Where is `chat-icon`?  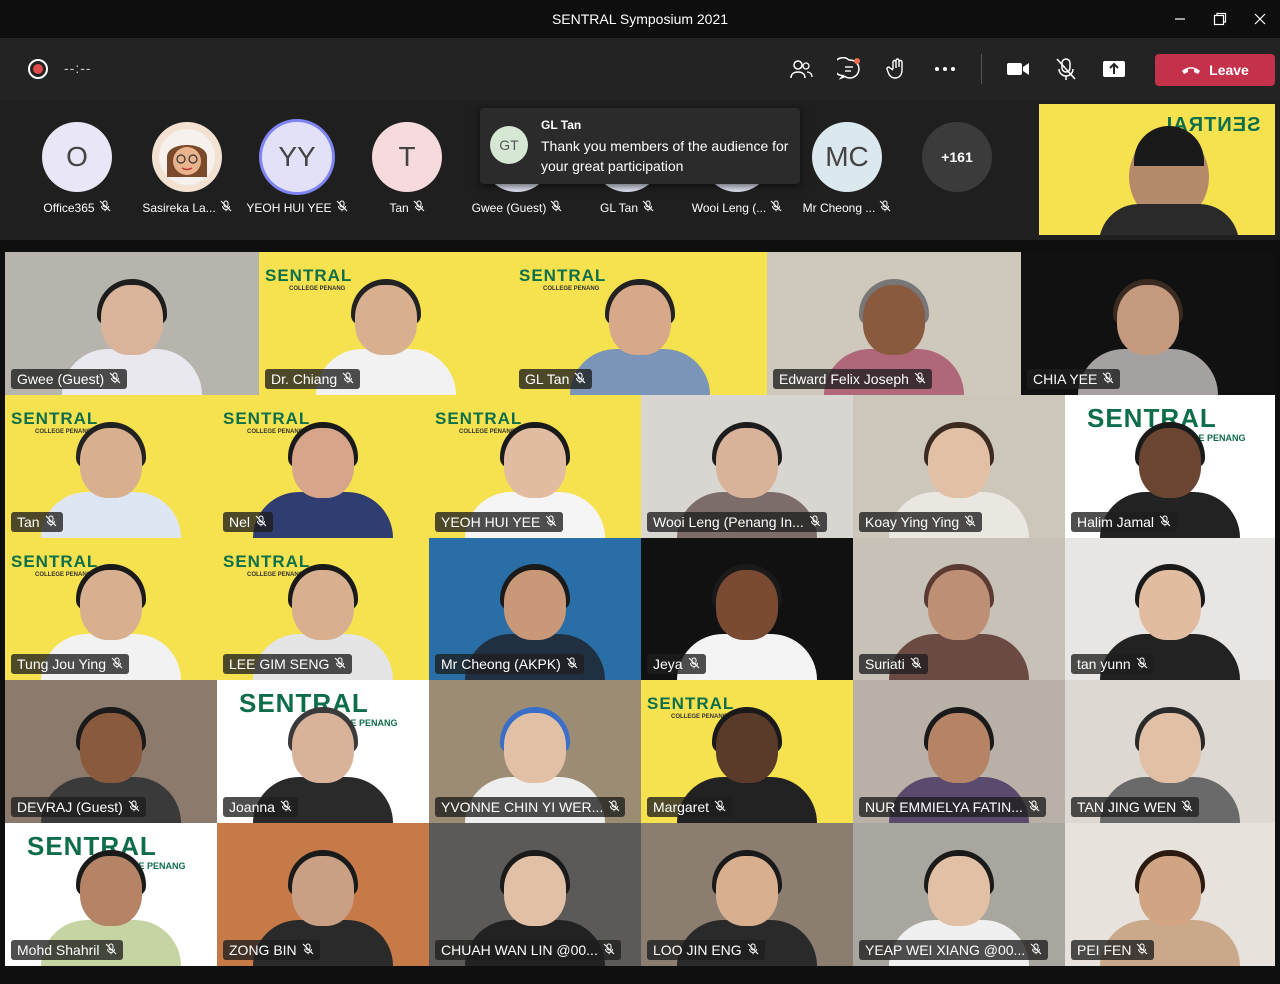
chat-icon is located at coordinates (849, 69).